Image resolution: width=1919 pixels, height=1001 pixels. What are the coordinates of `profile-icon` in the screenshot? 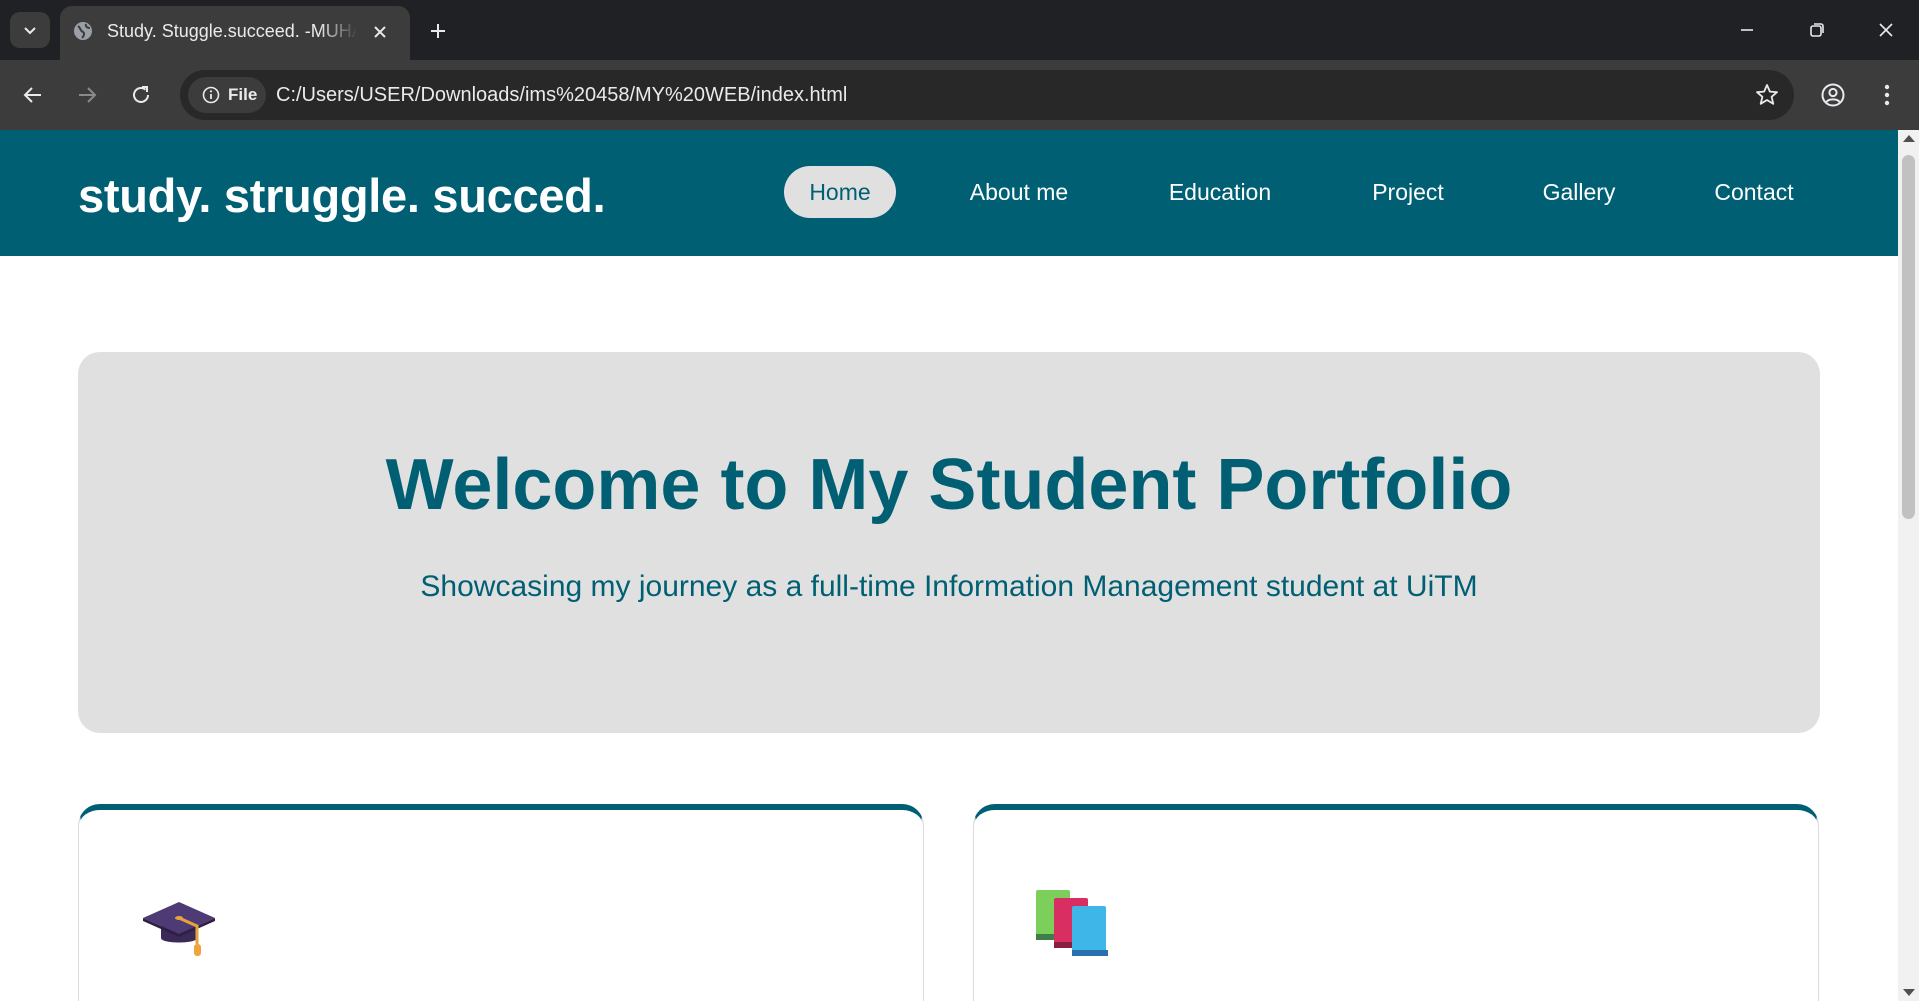 It's located at (1833, 95).